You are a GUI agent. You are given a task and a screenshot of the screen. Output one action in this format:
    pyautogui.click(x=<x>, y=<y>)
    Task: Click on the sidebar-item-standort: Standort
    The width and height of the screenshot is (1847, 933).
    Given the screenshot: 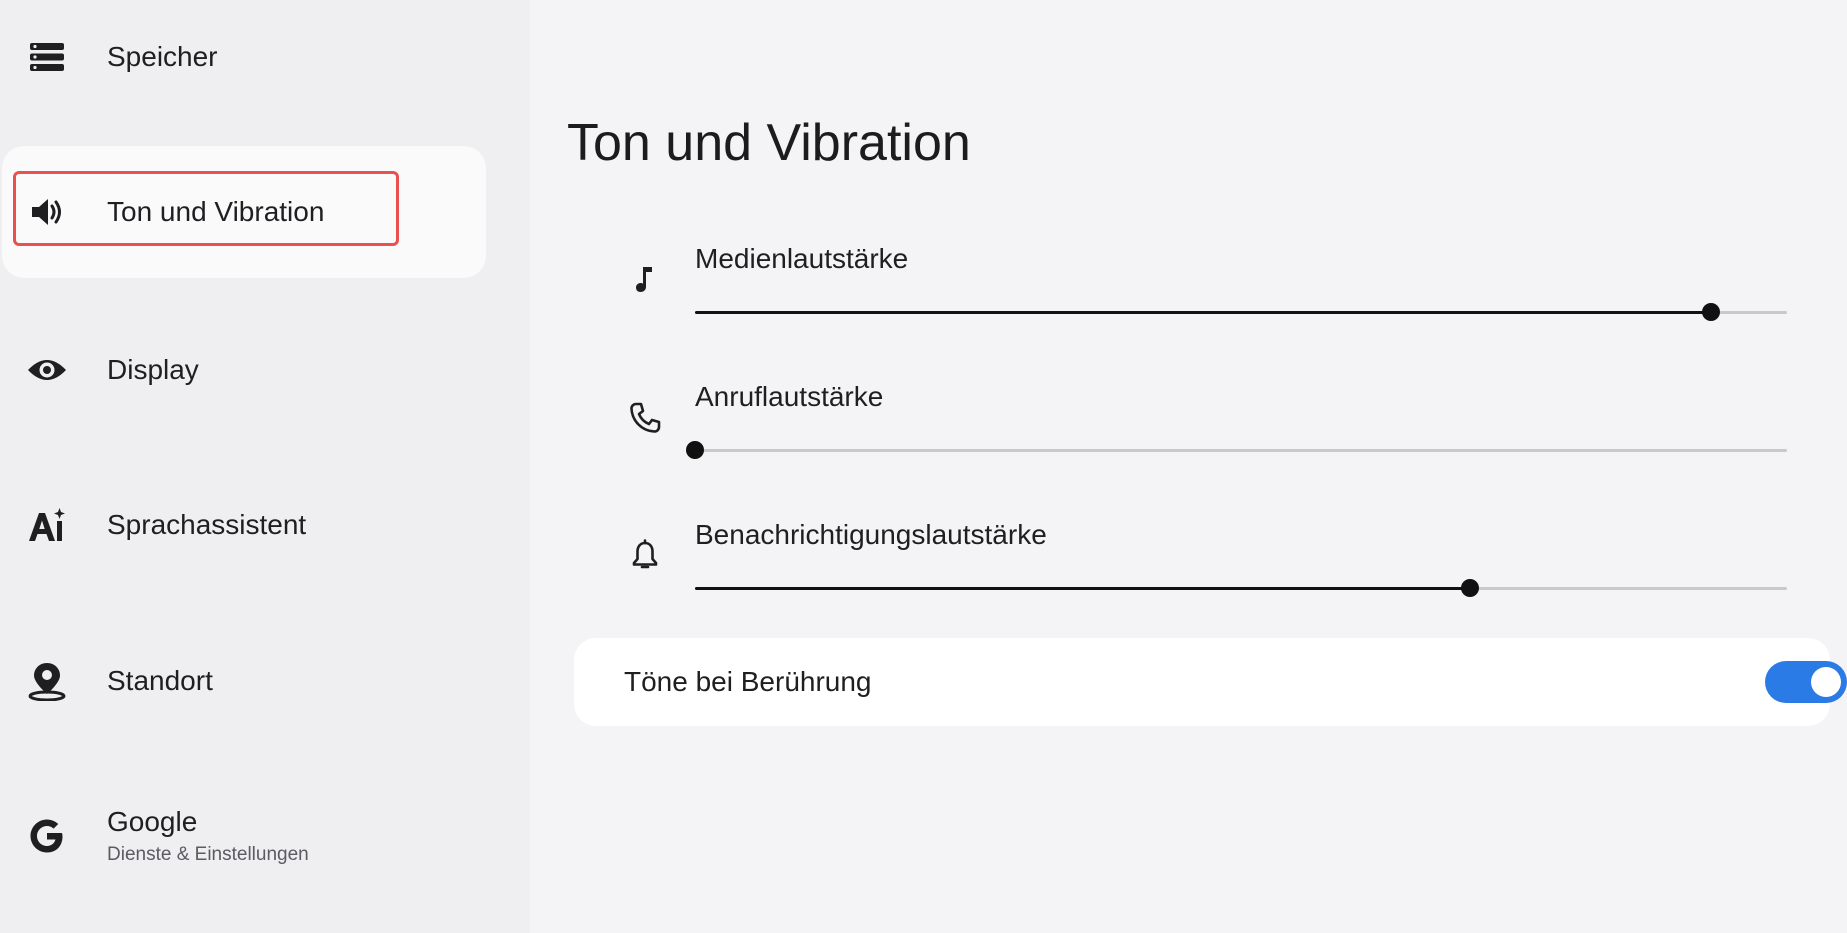 What is the action you would take?
    pyautogui.click(x=242, y=681)
    